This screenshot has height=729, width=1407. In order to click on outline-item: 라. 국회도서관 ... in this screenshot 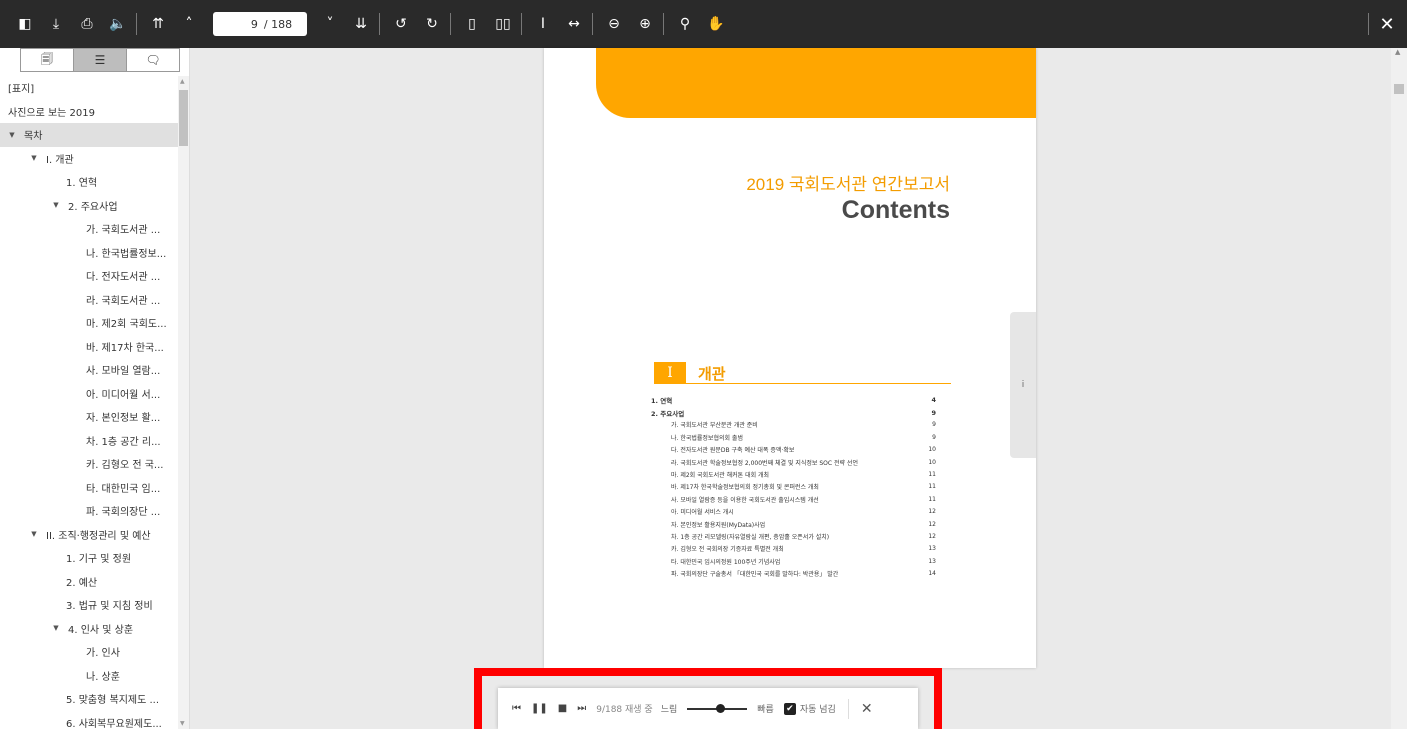, I will do `click(89, 300)`.